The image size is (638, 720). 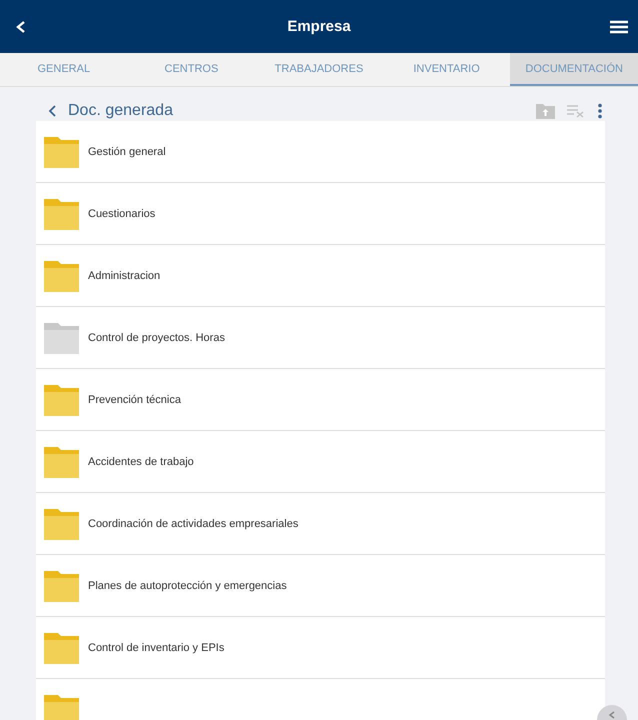 I want to click on more-icon, so click(x=600, y=111).